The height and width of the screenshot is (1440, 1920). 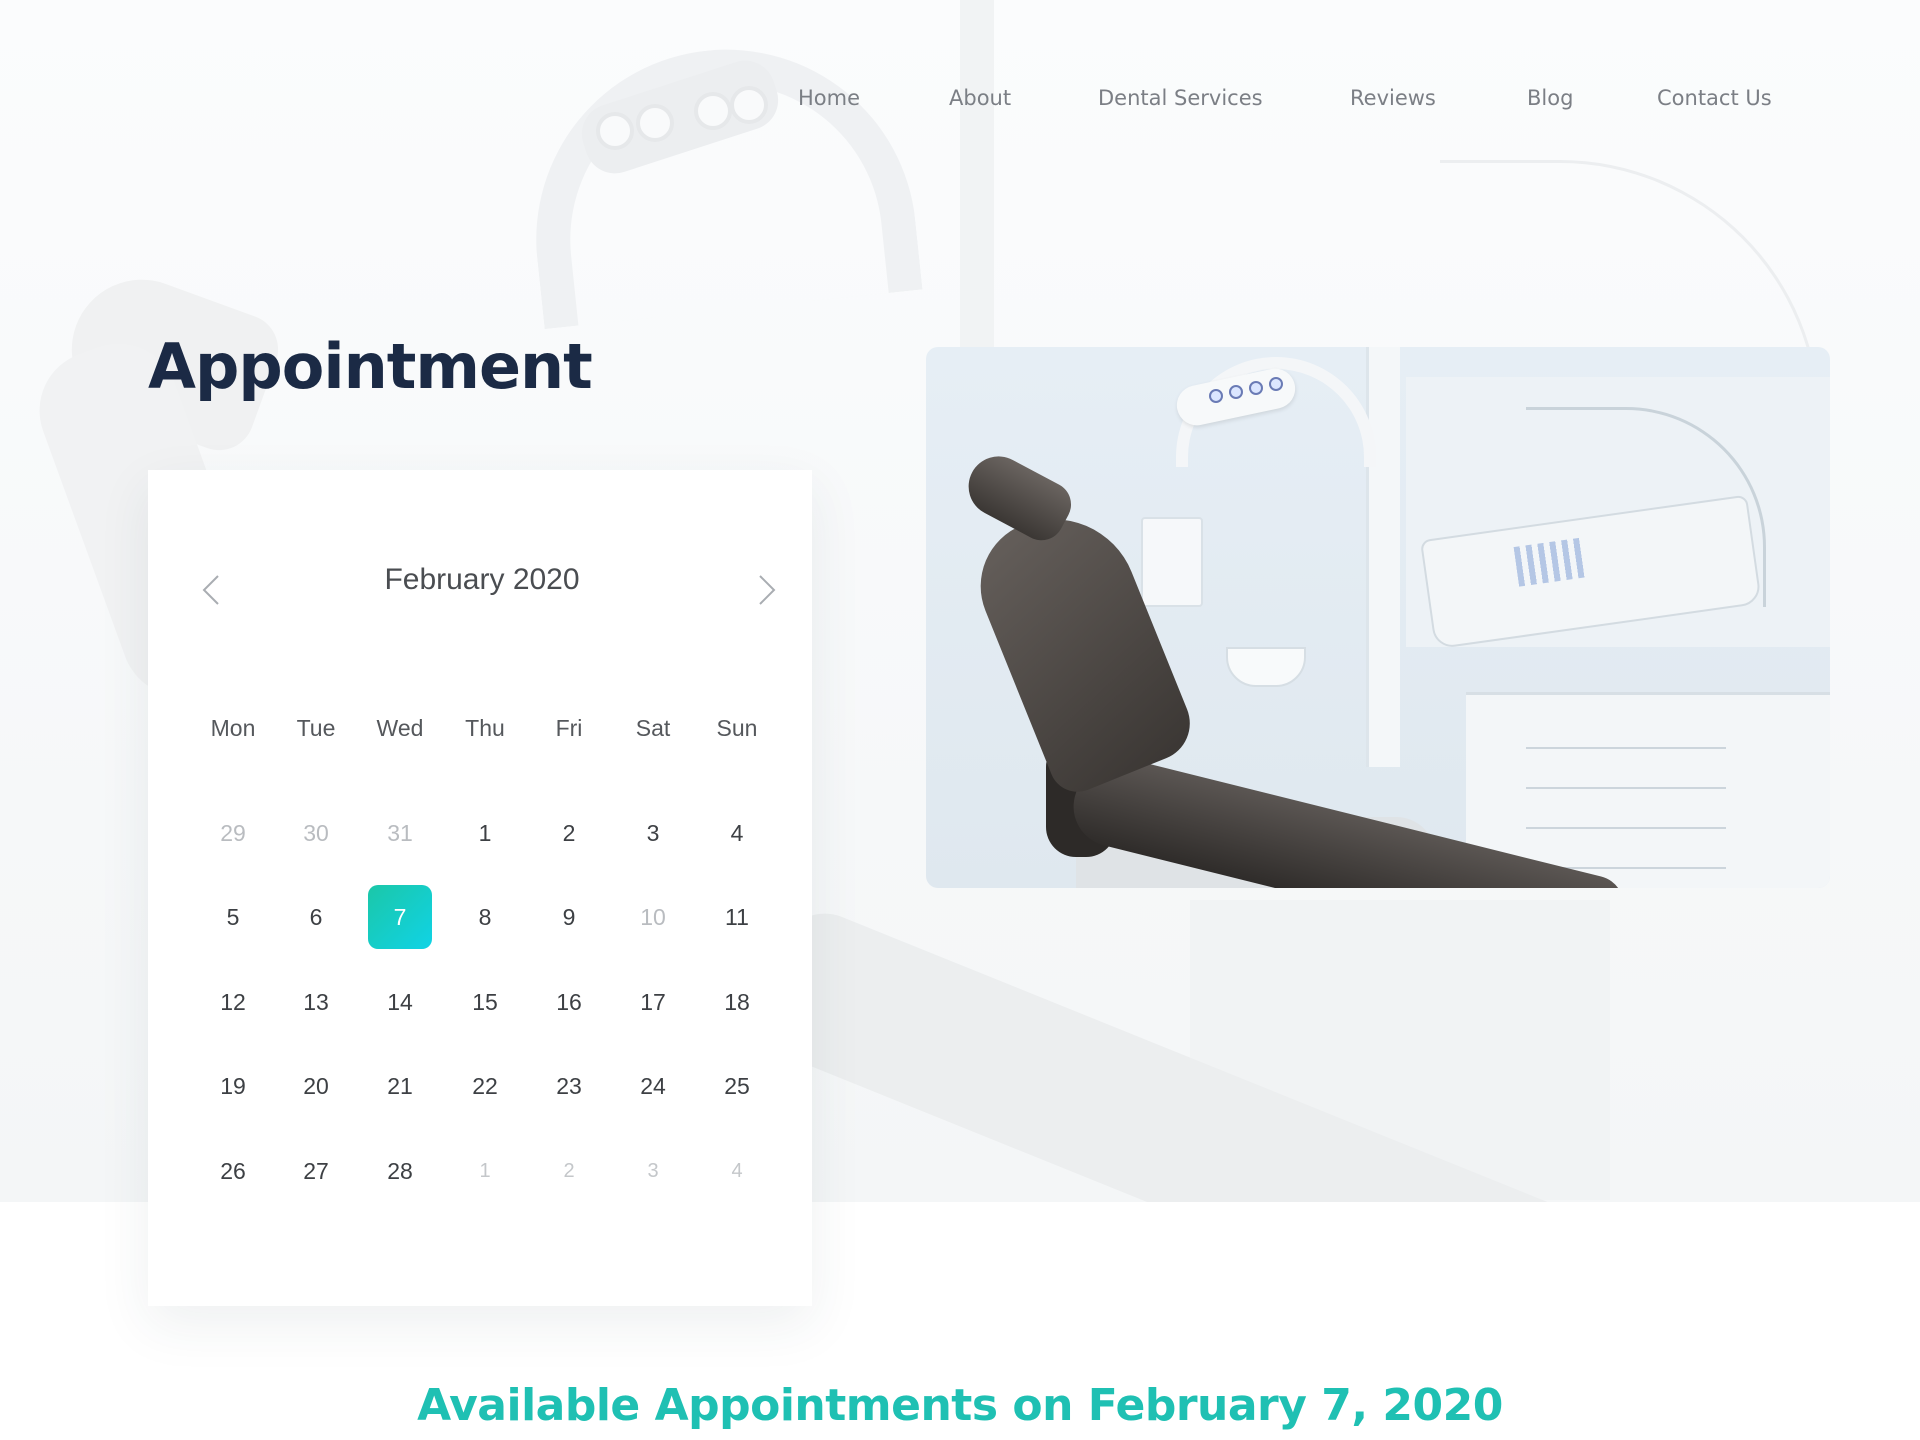 What do you see at coordinates (1172, 562) in the screenshot?
I see `photo-monitor` at bounding box center [1172, 562].